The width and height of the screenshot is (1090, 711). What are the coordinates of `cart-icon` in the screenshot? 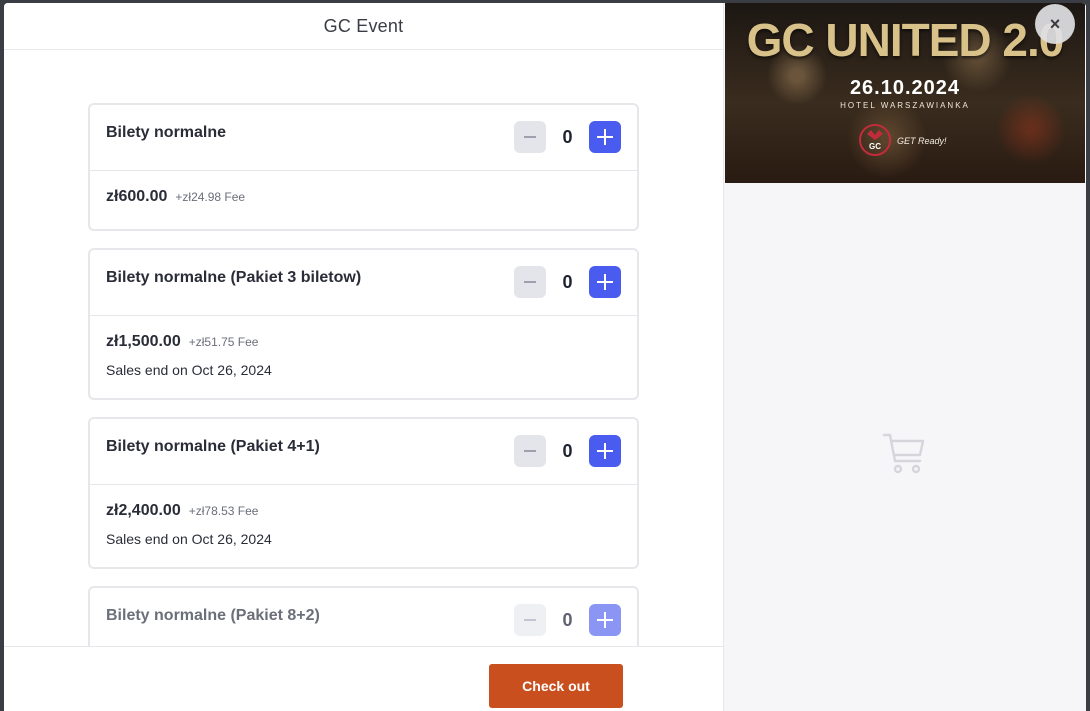 It's located at (904, 455).